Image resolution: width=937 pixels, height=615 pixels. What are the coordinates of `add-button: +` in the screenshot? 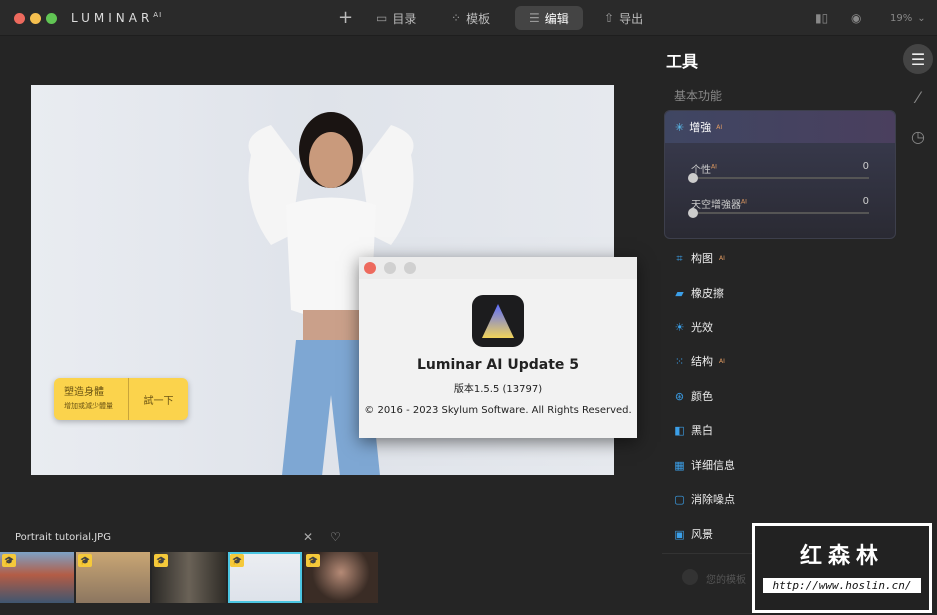 It's located at (345, 17).